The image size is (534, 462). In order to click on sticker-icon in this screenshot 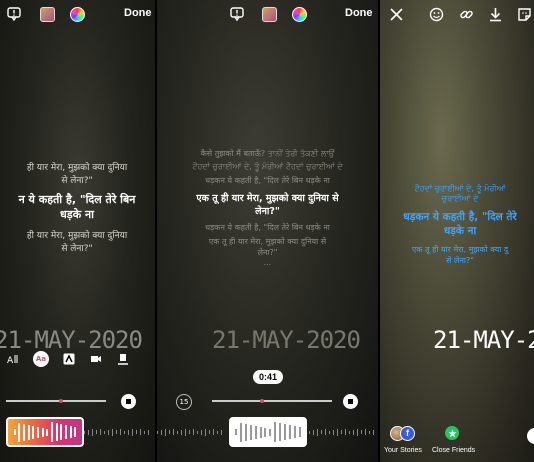, I will do `click(524, 14)`.